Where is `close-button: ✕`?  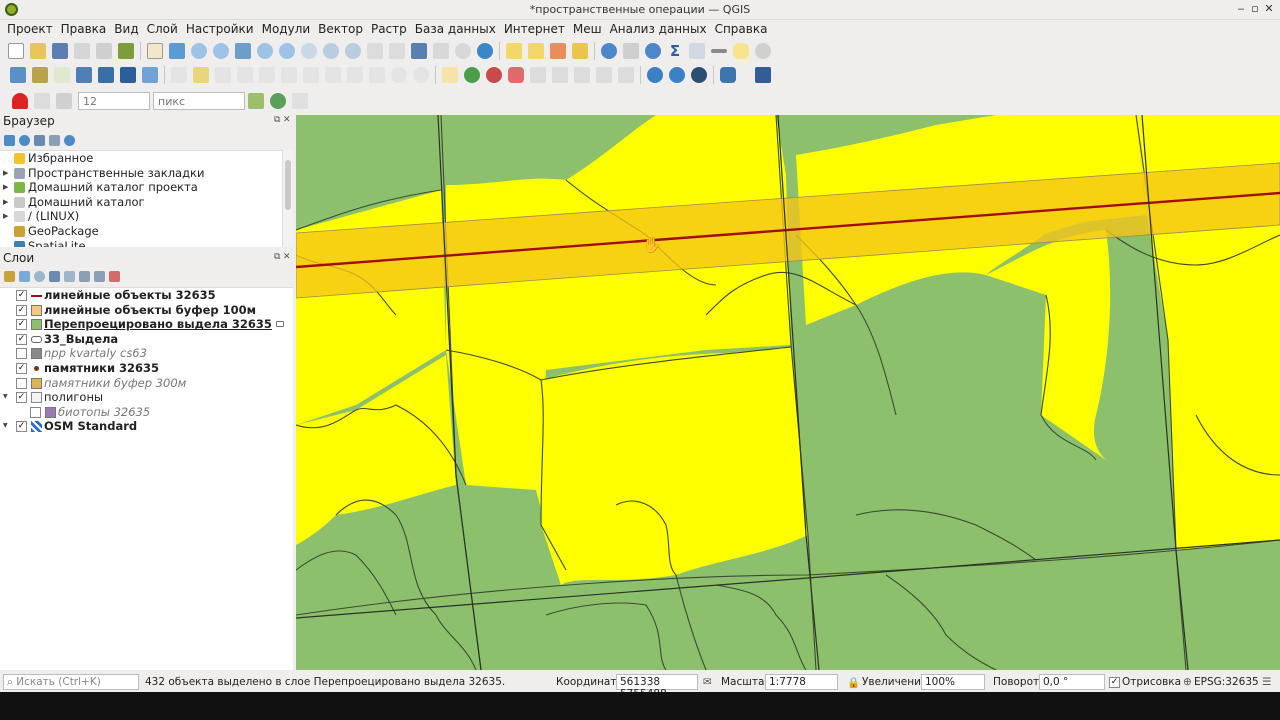
close-button: ✕ is located at coordinates (1269, 8).